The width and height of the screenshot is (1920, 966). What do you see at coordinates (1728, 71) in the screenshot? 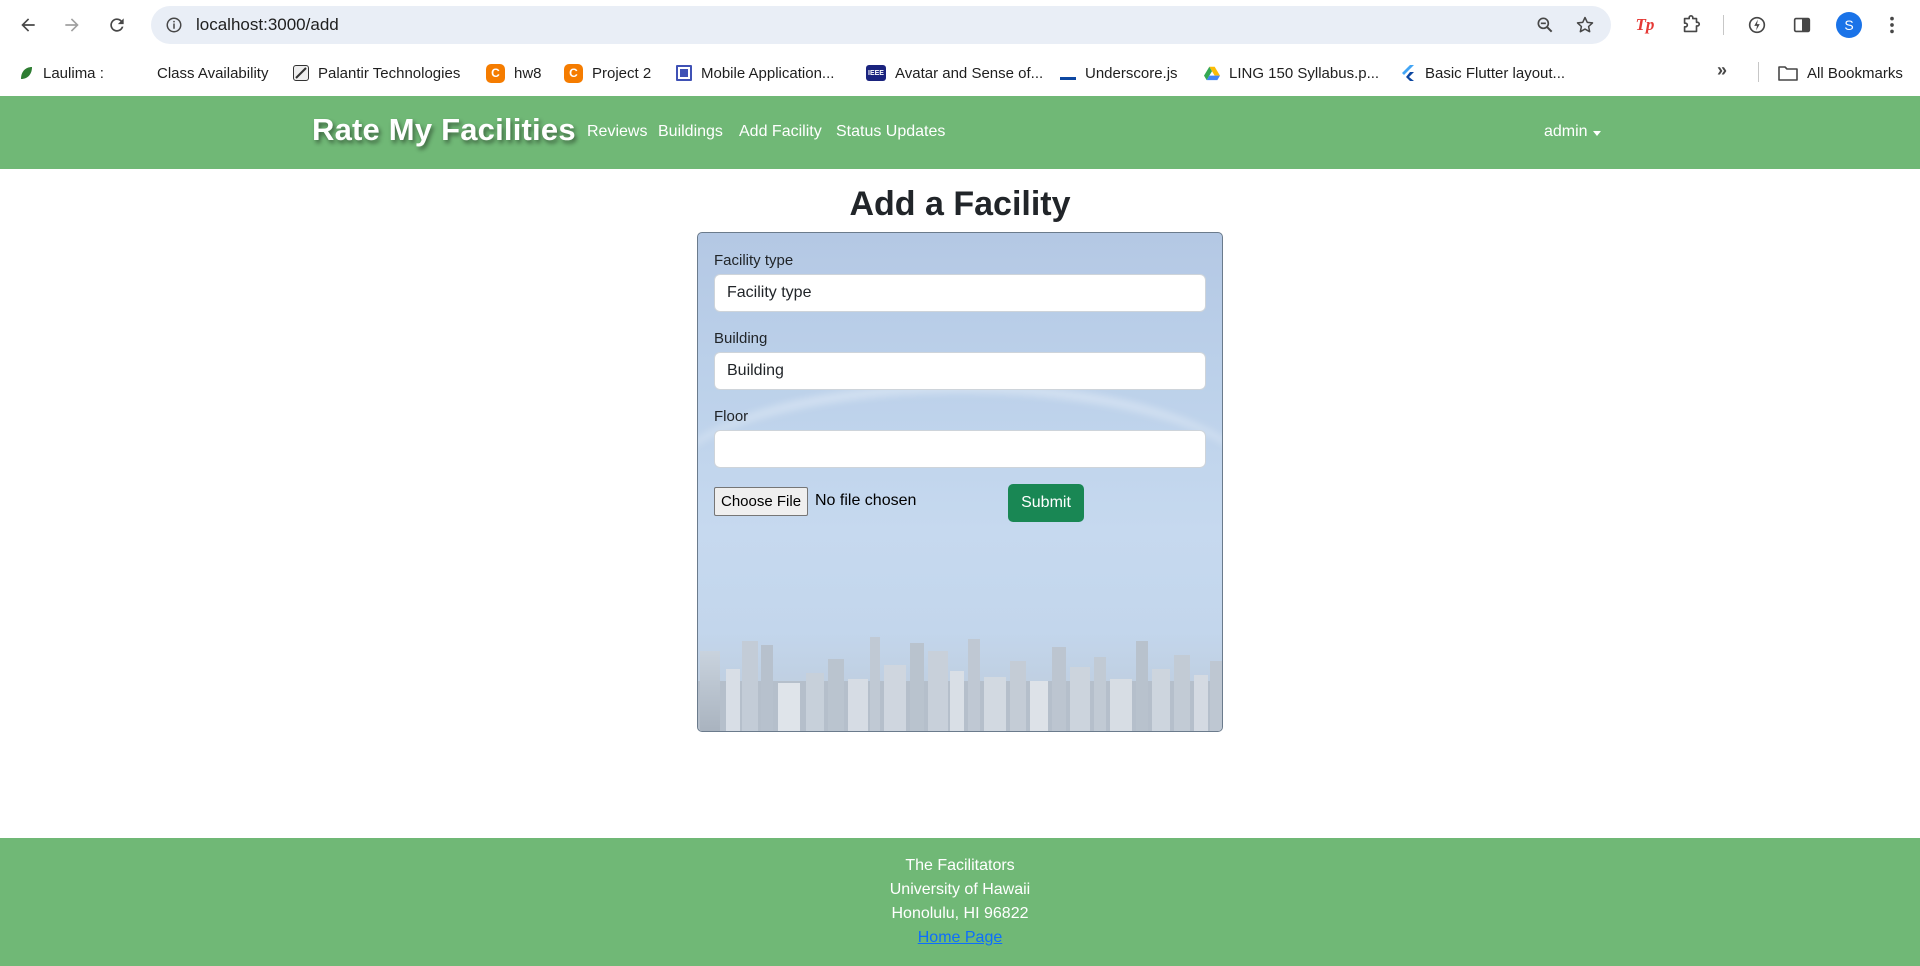
I see `chevron-double-right-icon: »` at bounding box center [1728, 71].